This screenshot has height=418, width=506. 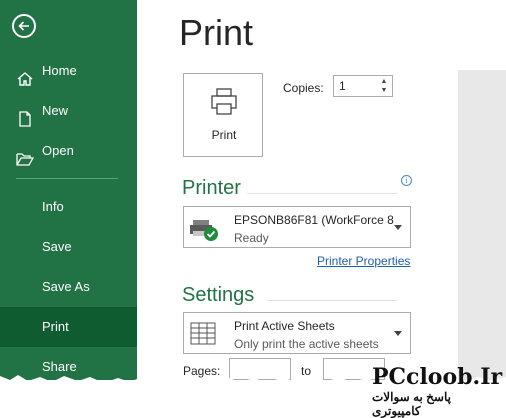 I want to click on sidebar-item-label: Save, so click(x=57, y=246).